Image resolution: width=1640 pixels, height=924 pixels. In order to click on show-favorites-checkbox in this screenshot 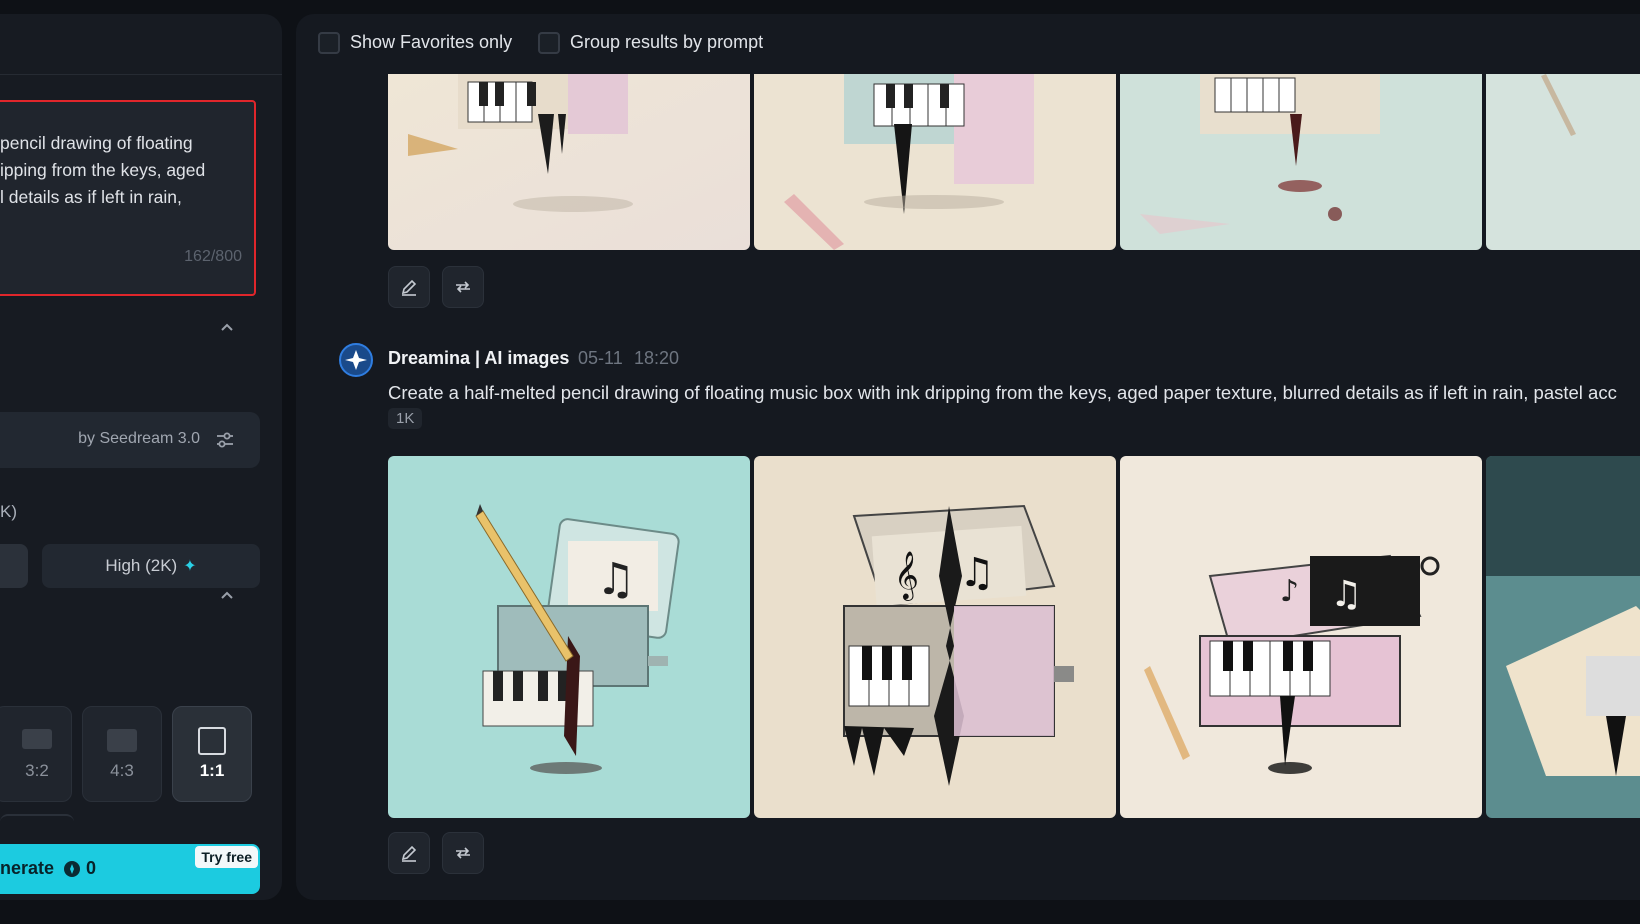, I will do `click(329, 43)`.